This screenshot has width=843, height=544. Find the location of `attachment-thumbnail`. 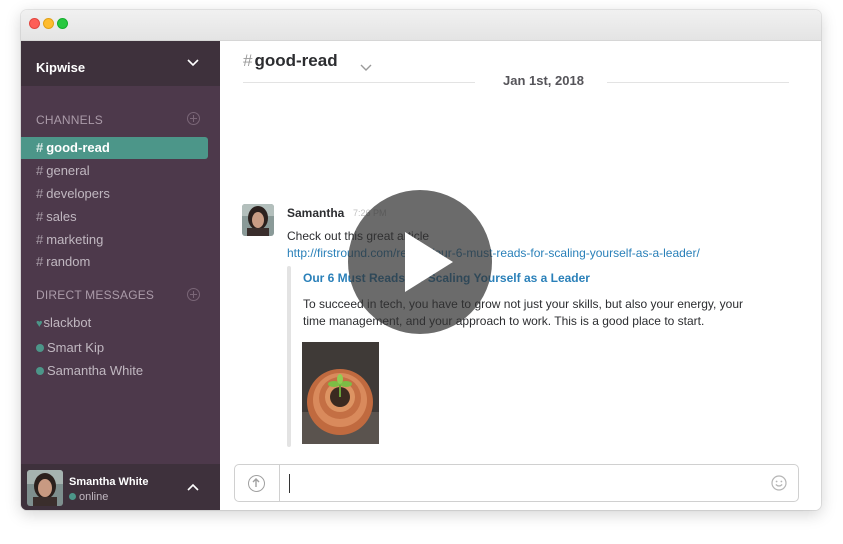

attachment-thumbnail is located at coordinates (340, 393).